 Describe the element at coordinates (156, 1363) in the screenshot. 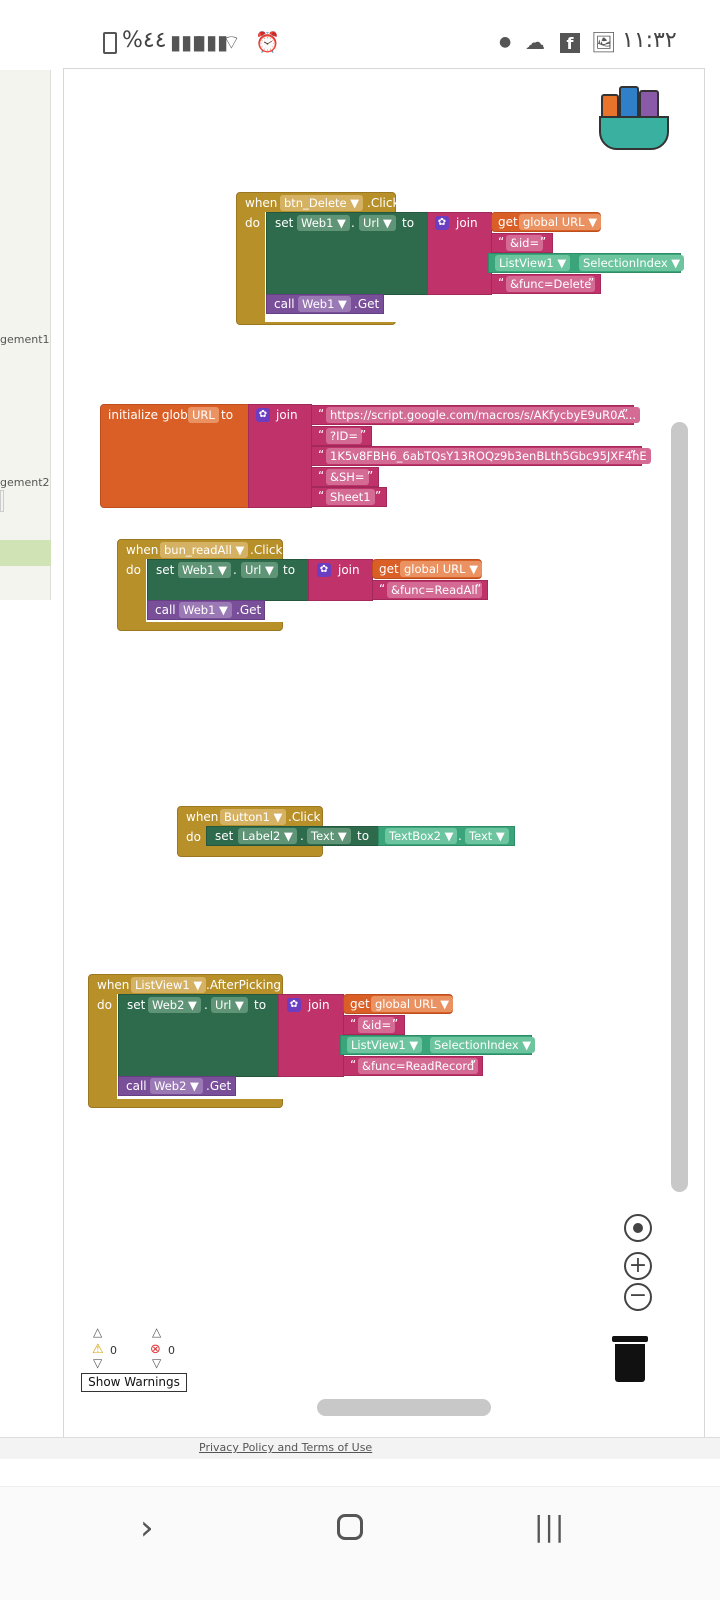

I see `error-next-icon: ▽` at that location.